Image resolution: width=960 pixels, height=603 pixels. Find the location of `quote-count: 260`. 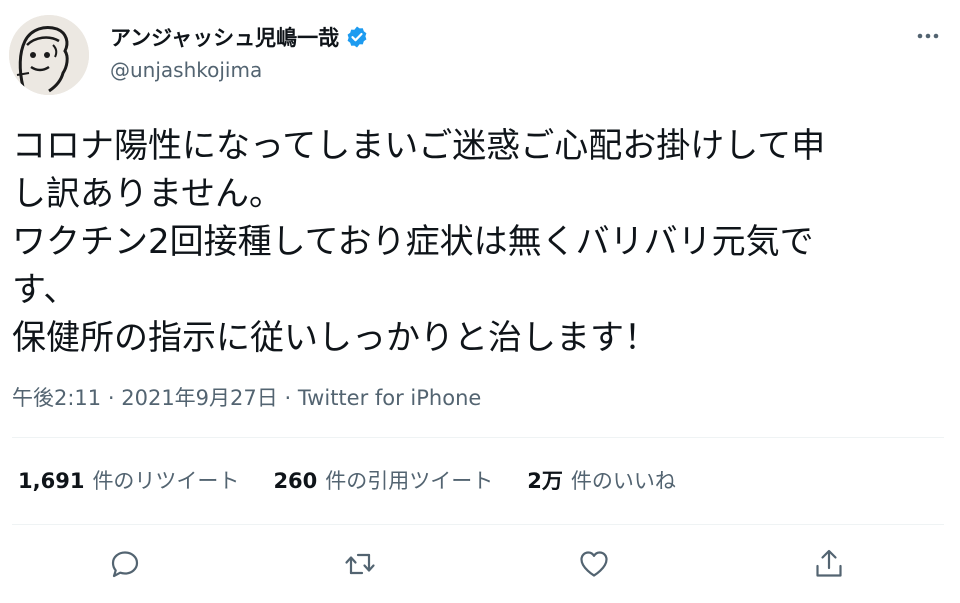

quote-count: 260 is located at coordinates (295, 481).